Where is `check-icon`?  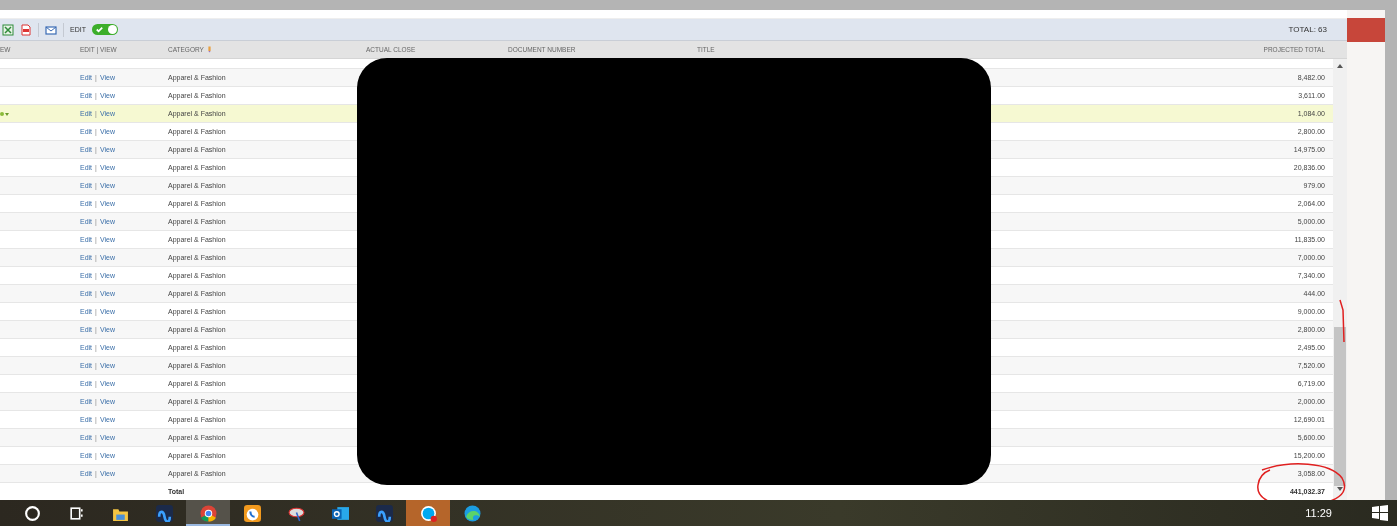
check-icon is located at coordinates (99, 30).